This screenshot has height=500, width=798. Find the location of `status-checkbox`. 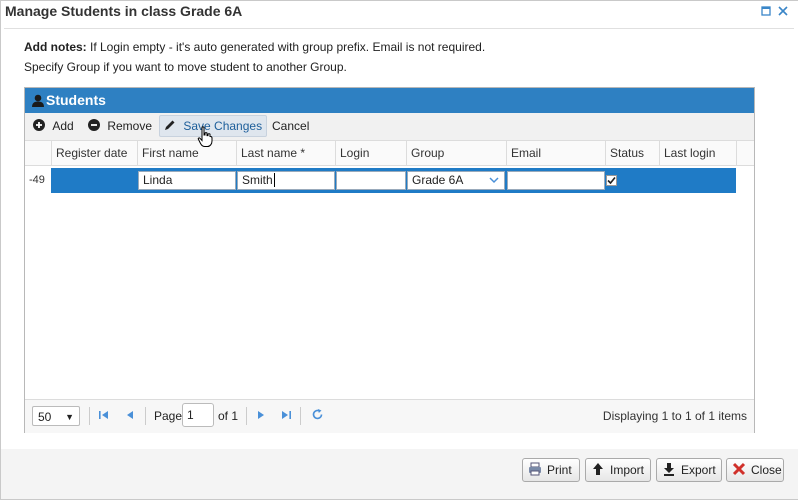

status-checkbox is located at coordinates (611, 180).